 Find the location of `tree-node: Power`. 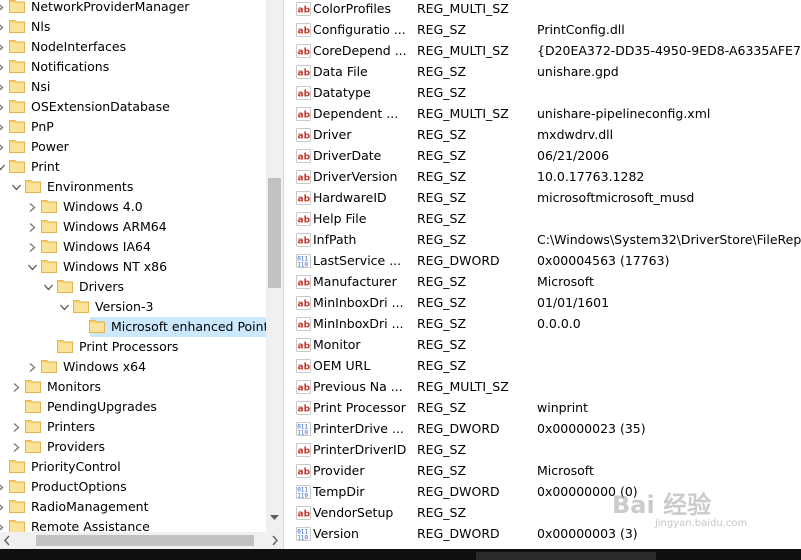

tree-node: Power is located at coordinates (133, 147).